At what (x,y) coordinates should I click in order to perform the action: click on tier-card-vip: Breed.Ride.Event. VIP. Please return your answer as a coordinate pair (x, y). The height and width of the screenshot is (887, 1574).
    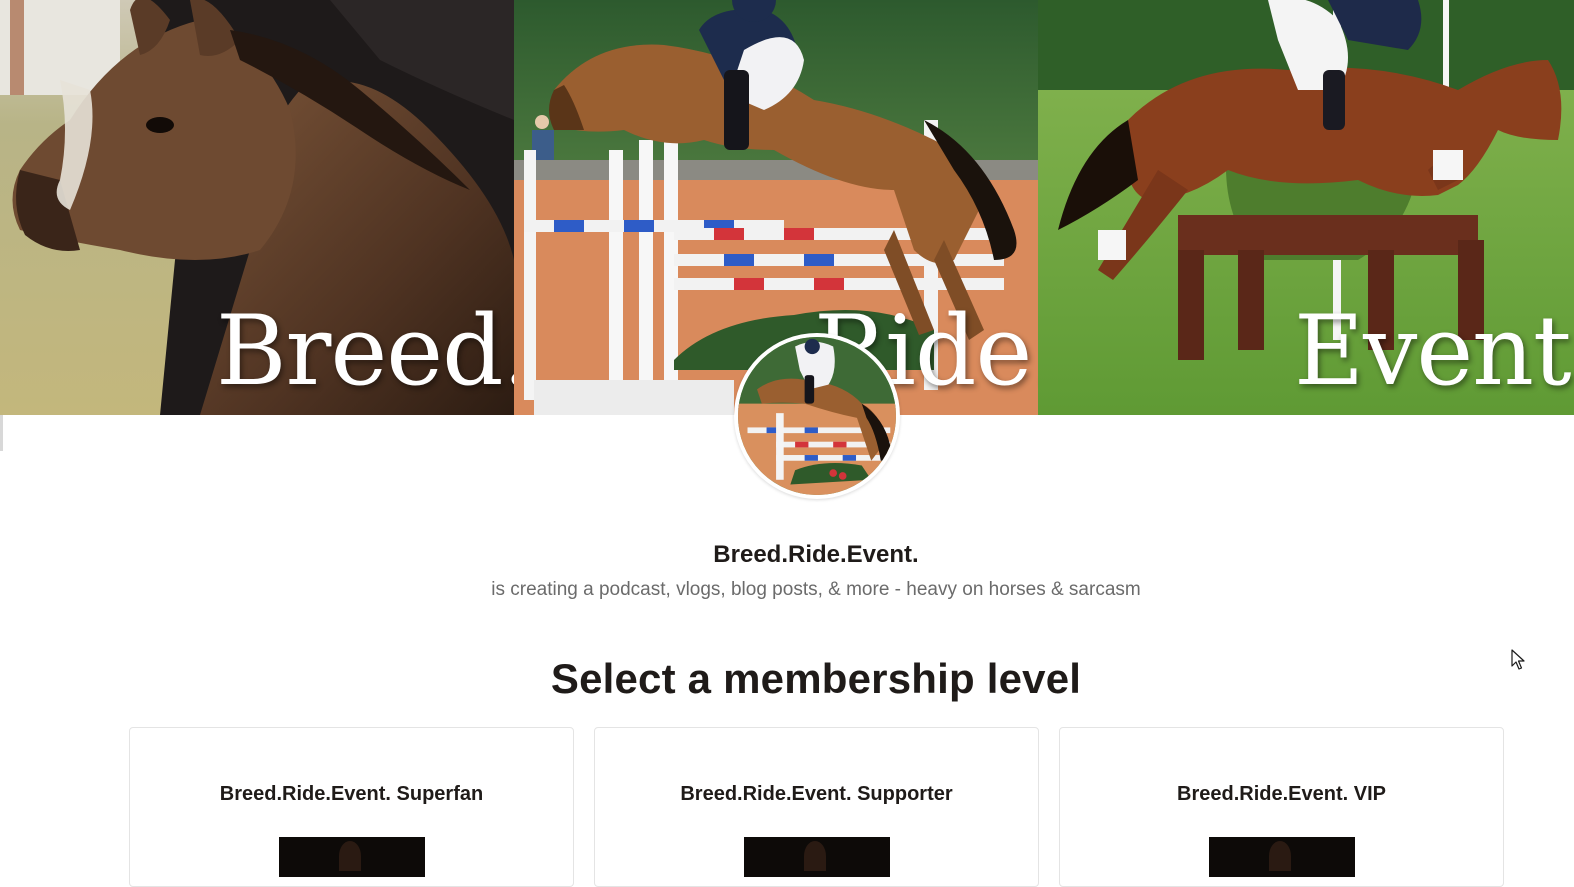
    Looking at the image, I should click on (1281, 807).